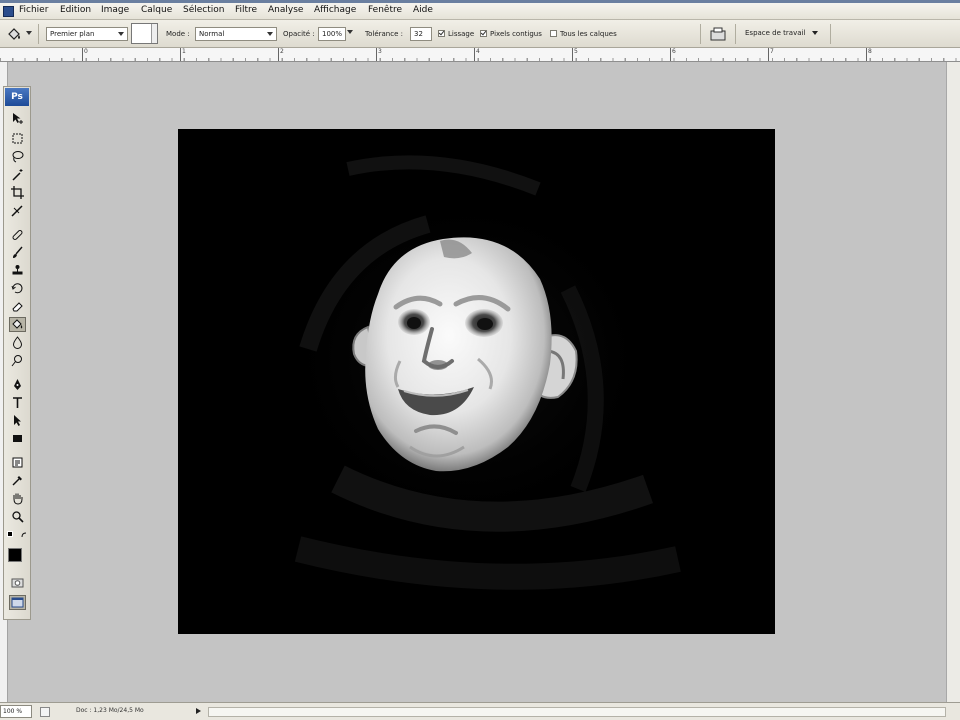 The width and height of the screenshot is (960, 720). Describe the element at coordinates (588, 34) in the screenshot. I see `all-layers-label: Tous les calques` at that location.